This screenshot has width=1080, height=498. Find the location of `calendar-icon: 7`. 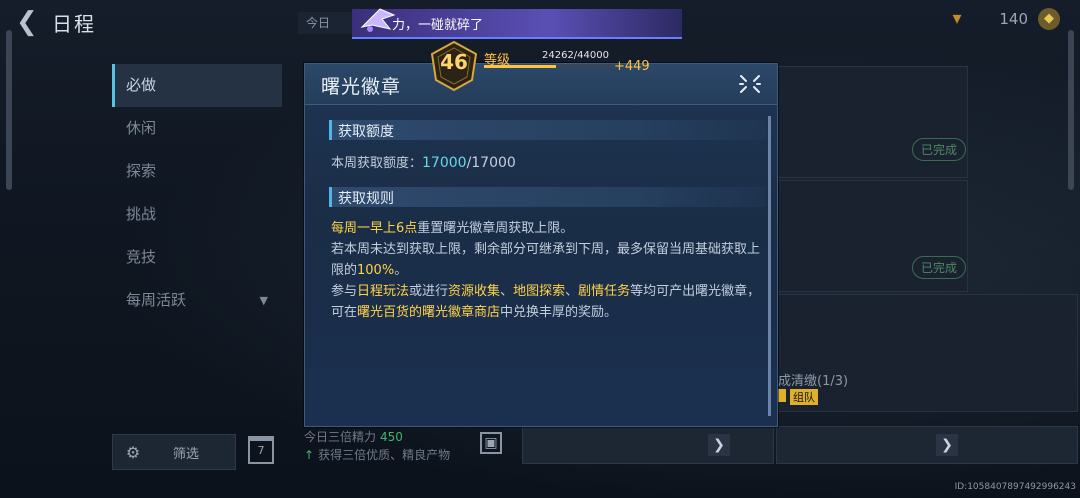

calendar-icon: 7 is located at coordinates (261, 450).